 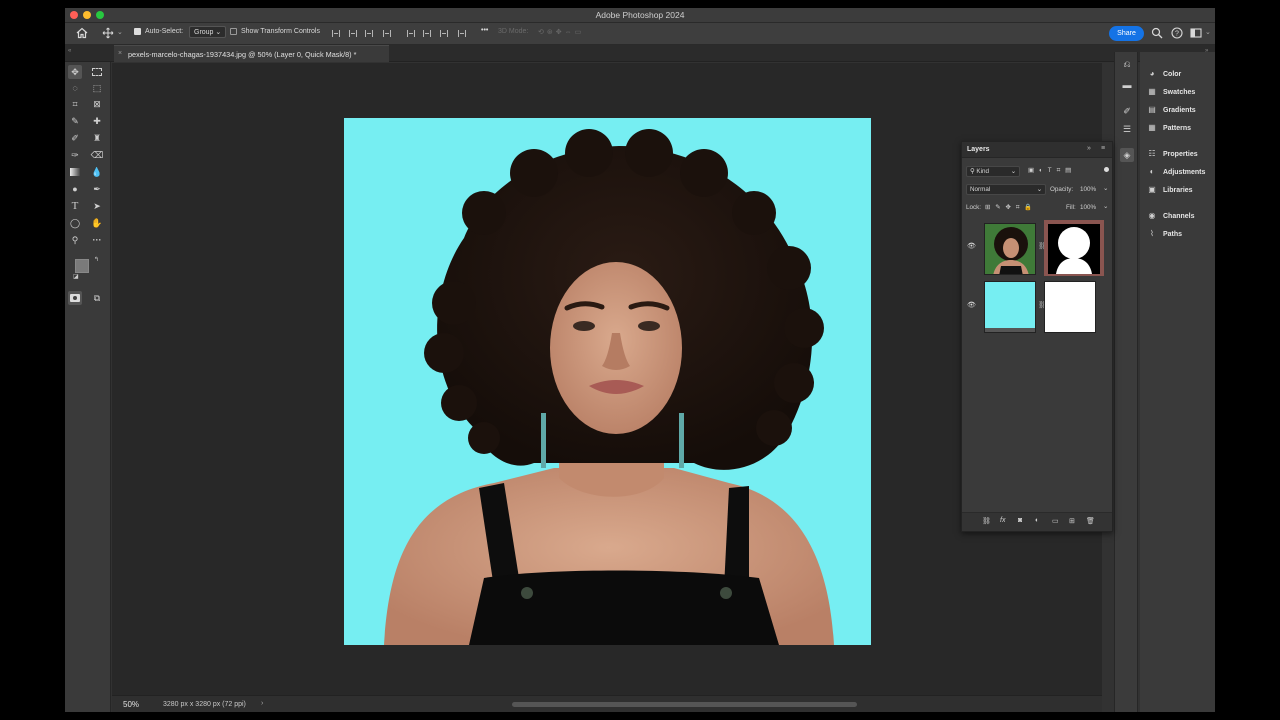 What do you see at coordinates (75, 172) in the screenshot?
I see `gradient-tool-button` at bounding box center [75, 172].